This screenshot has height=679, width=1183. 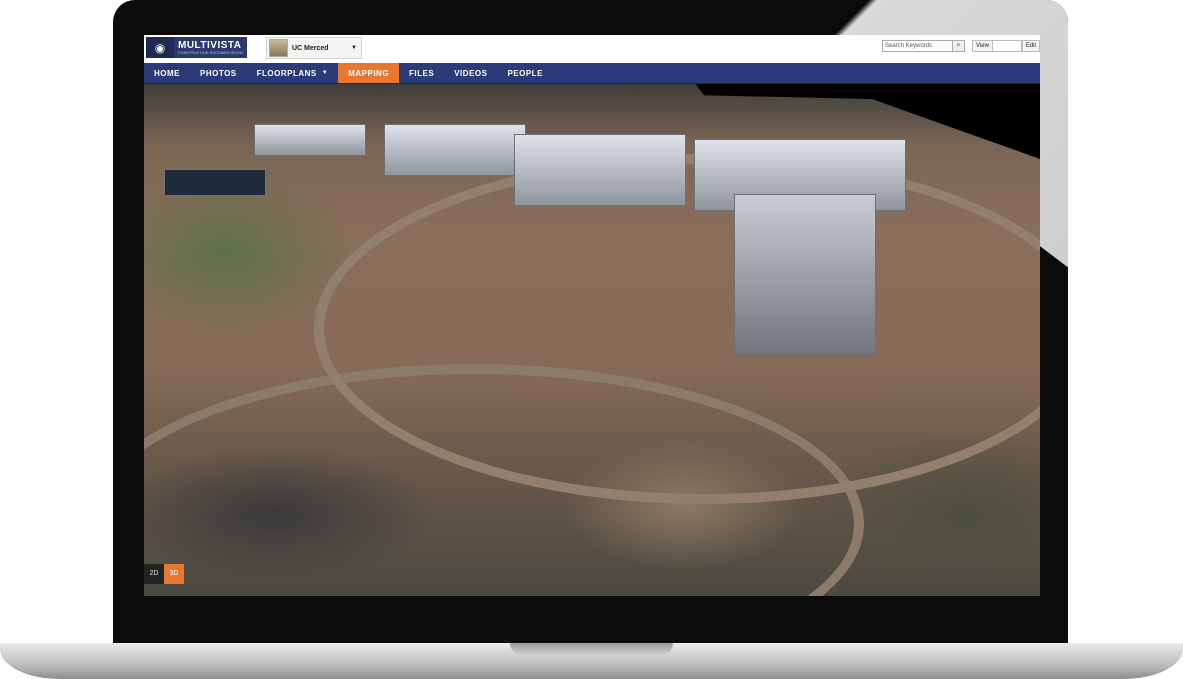 What do you see at coordinates (210, 45) in the screenshot?
I see `brand-name: MULTIVISTA` at bounding box center [210, 45].